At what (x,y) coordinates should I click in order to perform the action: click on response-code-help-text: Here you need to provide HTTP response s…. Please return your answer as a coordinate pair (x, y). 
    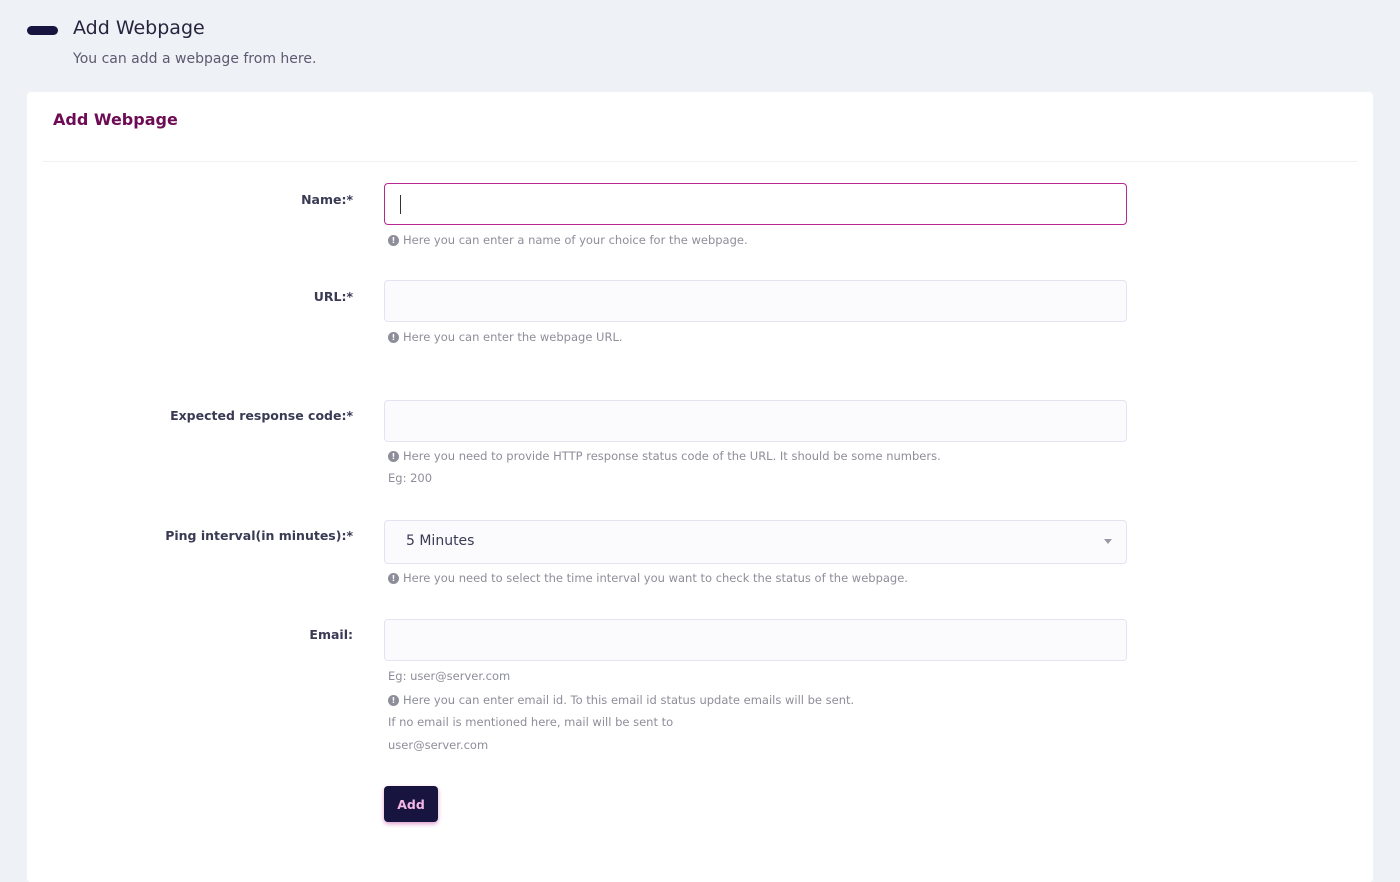
    Looking at the image, I should click on (672, 456).